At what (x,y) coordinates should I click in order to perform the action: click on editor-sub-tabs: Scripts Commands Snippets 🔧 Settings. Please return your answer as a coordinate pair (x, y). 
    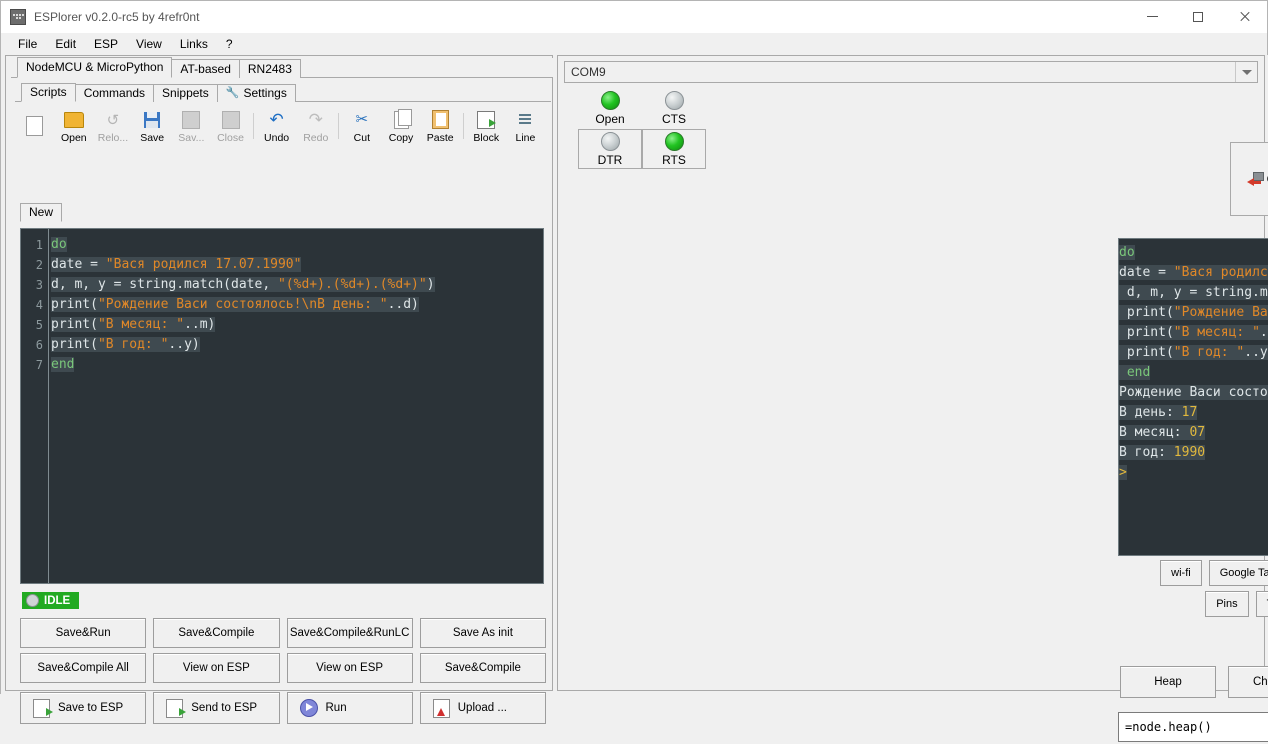
    Looking at the image, I should click on (283, 92).